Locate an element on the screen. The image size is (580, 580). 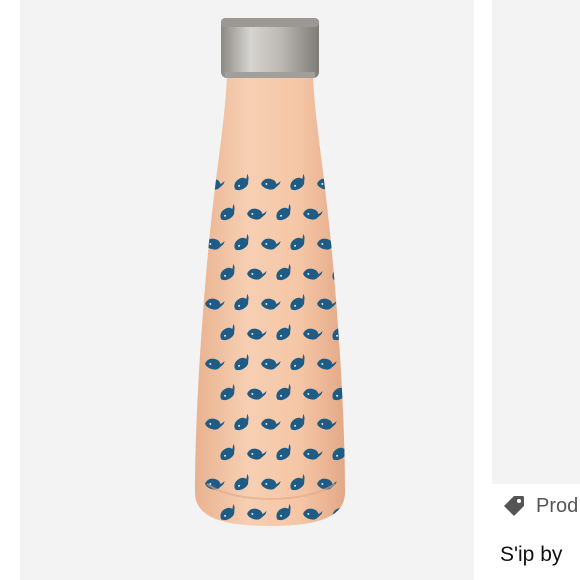
price-tag-icon is located at coordinates (514, 506).